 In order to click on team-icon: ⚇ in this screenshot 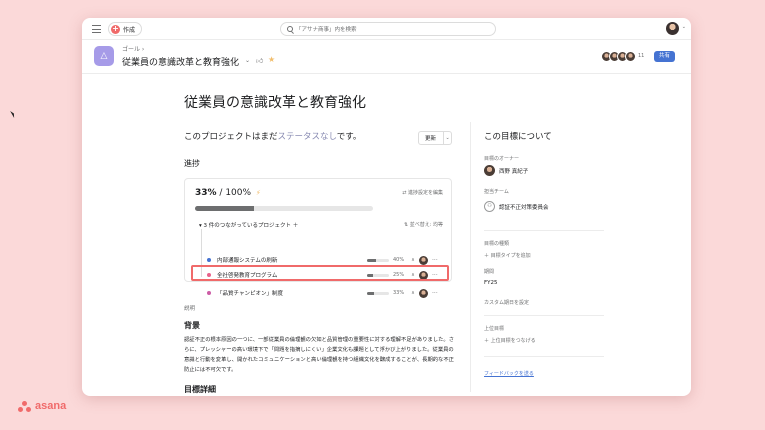, I will do `click(489, 206)`.